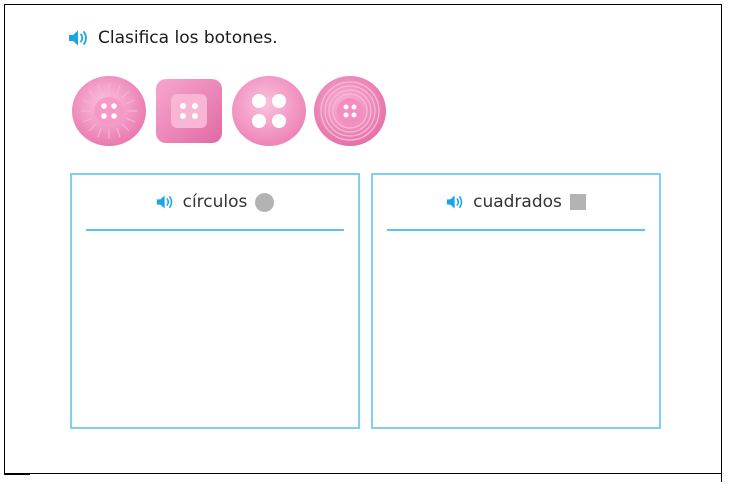 The width and height of the screenshot is (730, 484). I want to click on bin-header: cuadrados, so click(516, 203).